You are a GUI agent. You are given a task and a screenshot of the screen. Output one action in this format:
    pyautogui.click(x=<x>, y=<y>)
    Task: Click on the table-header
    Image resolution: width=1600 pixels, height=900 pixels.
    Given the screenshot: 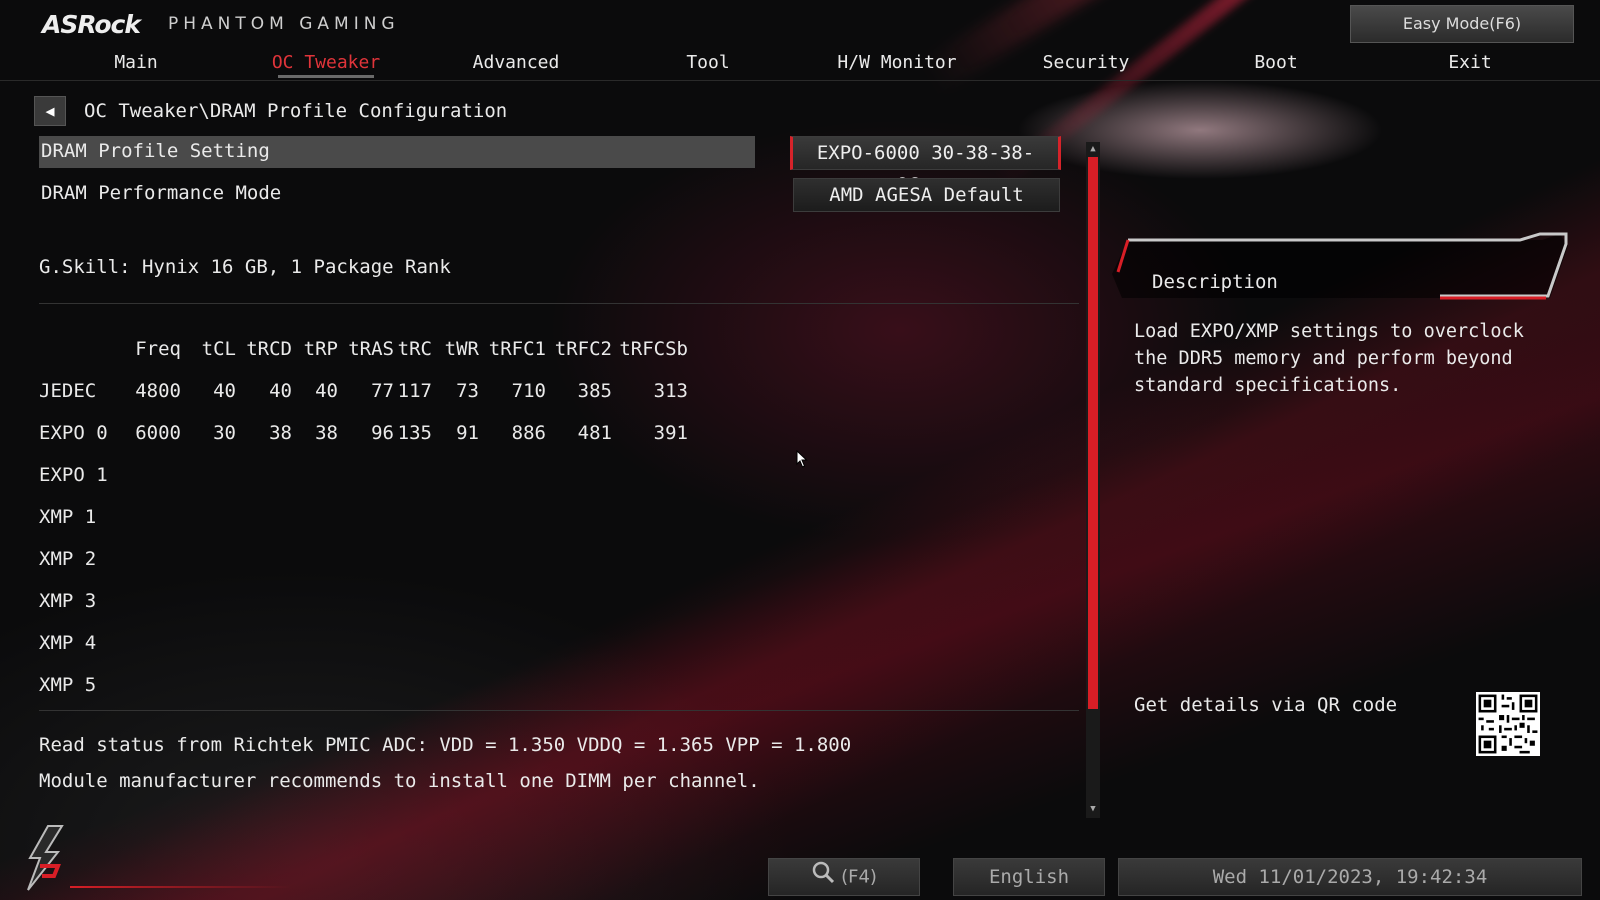 What is the action you would take?
    pyautogui.click(x=81, y=349)
    